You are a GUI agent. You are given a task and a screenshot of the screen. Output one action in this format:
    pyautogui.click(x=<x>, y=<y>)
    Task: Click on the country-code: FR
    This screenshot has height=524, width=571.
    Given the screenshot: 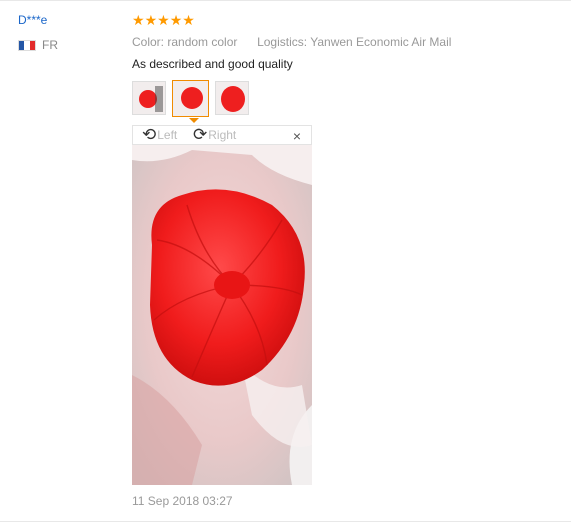 What is the action you would take?
    pyautogui.click(x=50, y=45)
    